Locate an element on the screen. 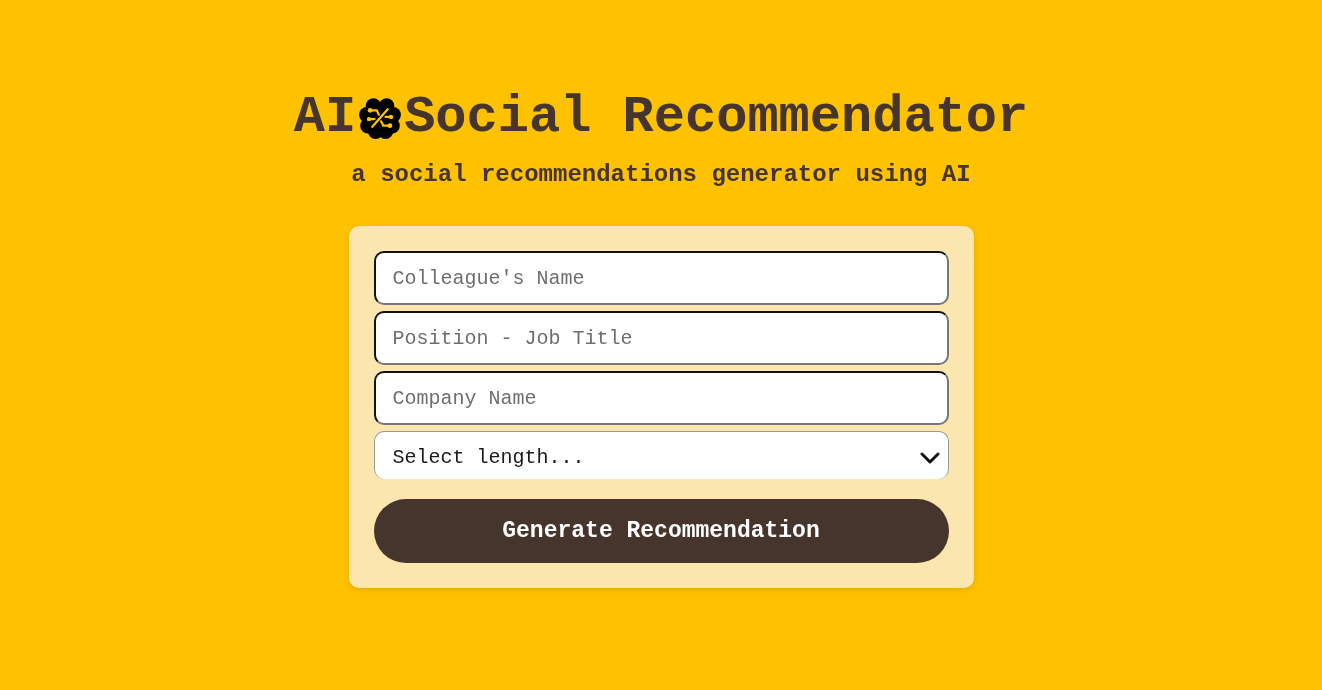  text-input: Position - Job Title is located at coordinates (661, 338).